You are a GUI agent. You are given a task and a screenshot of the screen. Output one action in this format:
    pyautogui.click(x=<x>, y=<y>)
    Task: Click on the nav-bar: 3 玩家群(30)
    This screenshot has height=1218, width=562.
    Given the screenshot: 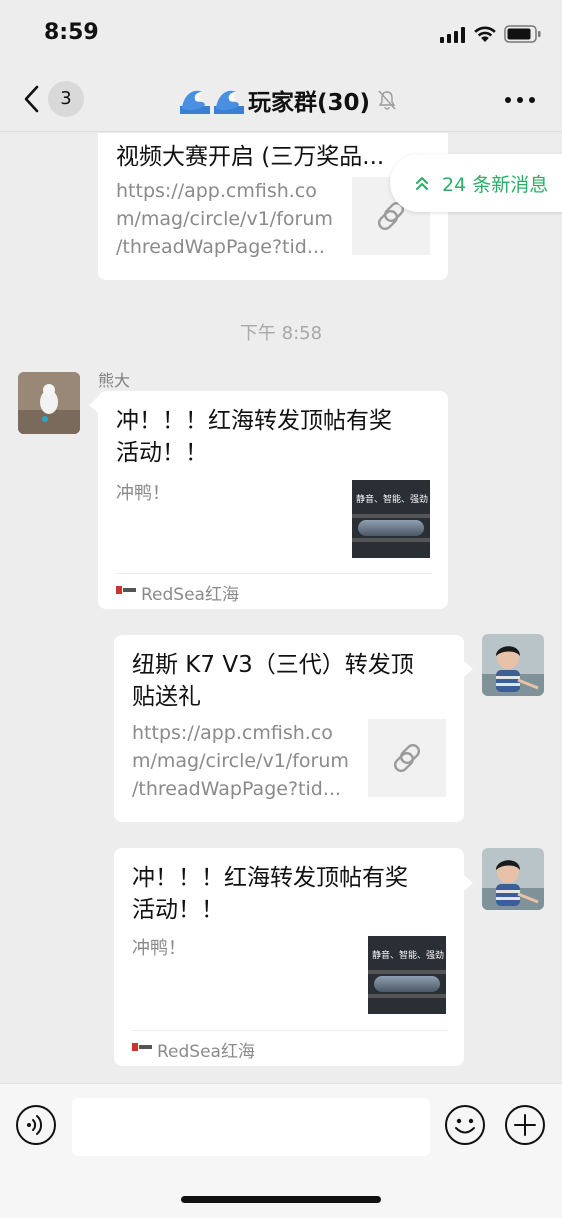 What is the action you would take?
    pyautogui.click(x=281, y=99)
    